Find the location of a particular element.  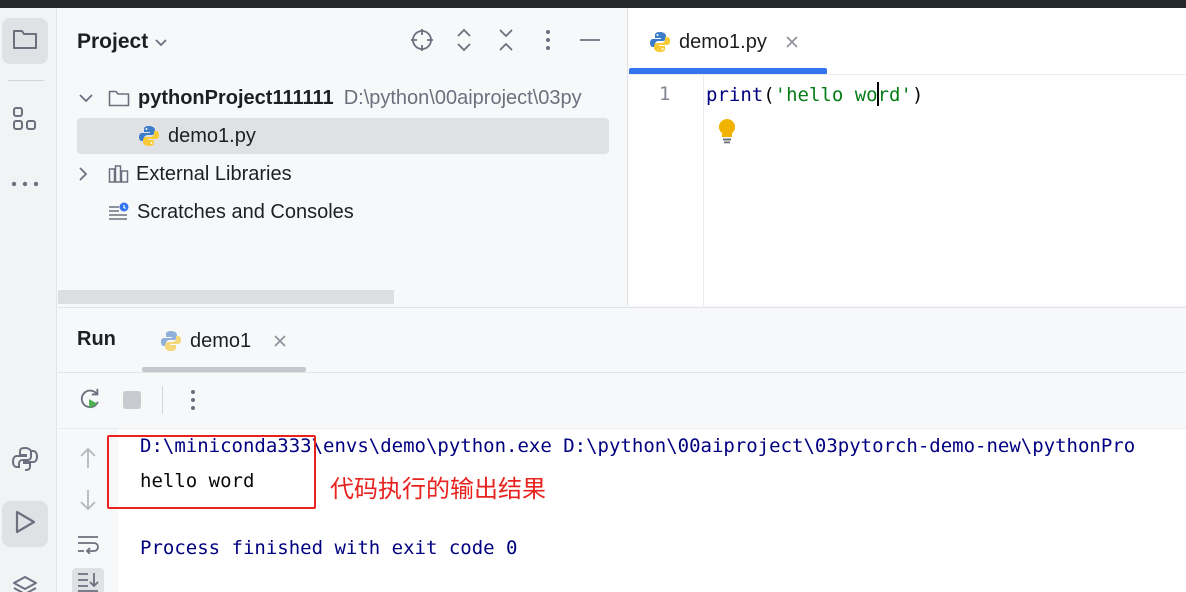

line-number: 1 is located at coordinates (665, 94).